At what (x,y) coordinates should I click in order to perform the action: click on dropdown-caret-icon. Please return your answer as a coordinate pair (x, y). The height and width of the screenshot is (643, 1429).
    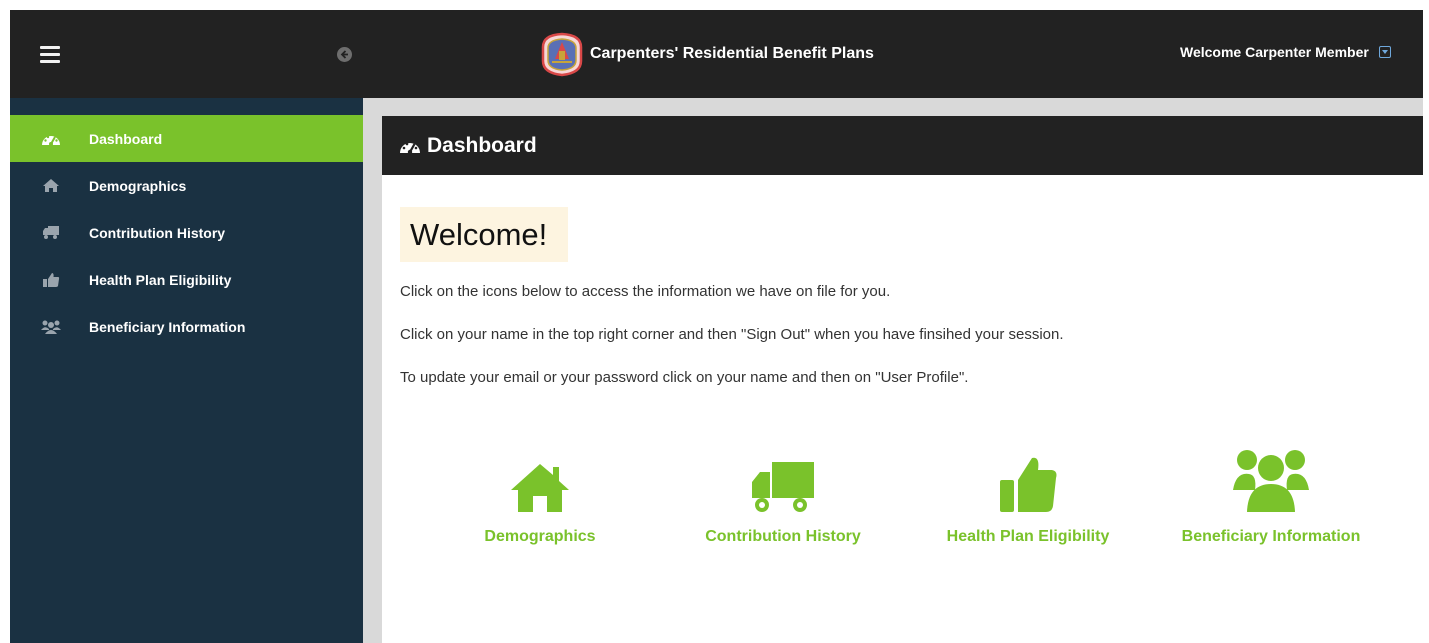
    Looking at the image, I should click on (1384, 52).